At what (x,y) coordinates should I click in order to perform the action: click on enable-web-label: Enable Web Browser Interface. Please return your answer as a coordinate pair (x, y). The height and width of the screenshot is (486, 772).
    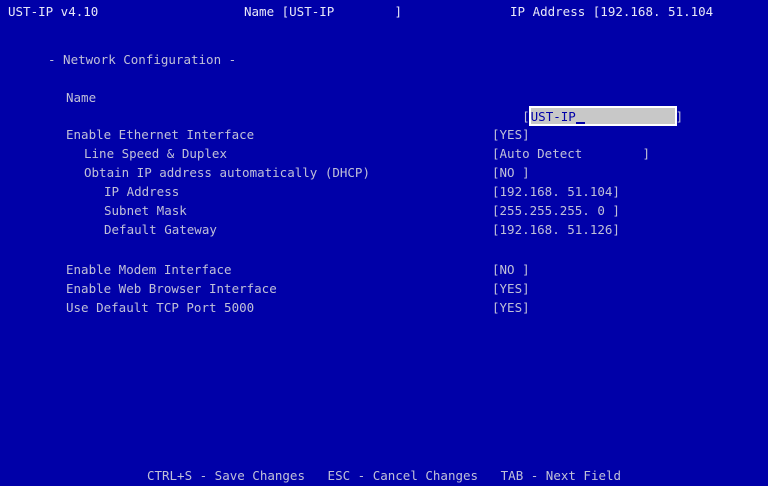
    Looking at the image, I should click on (171, 288).